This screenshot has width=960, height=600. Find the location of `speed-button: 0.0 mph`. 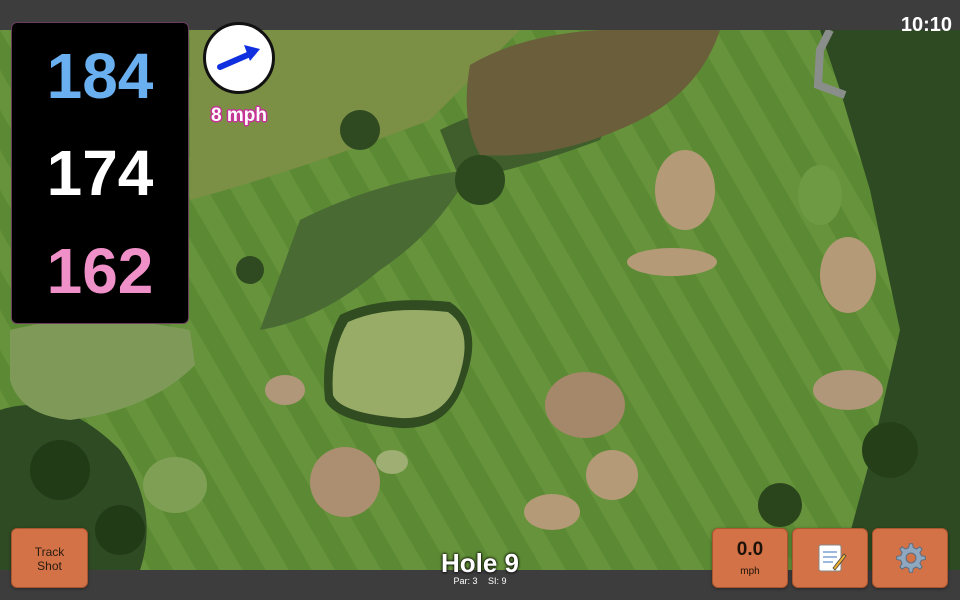

speed-button: 0.0 mph is located at coordinates (750, 558).